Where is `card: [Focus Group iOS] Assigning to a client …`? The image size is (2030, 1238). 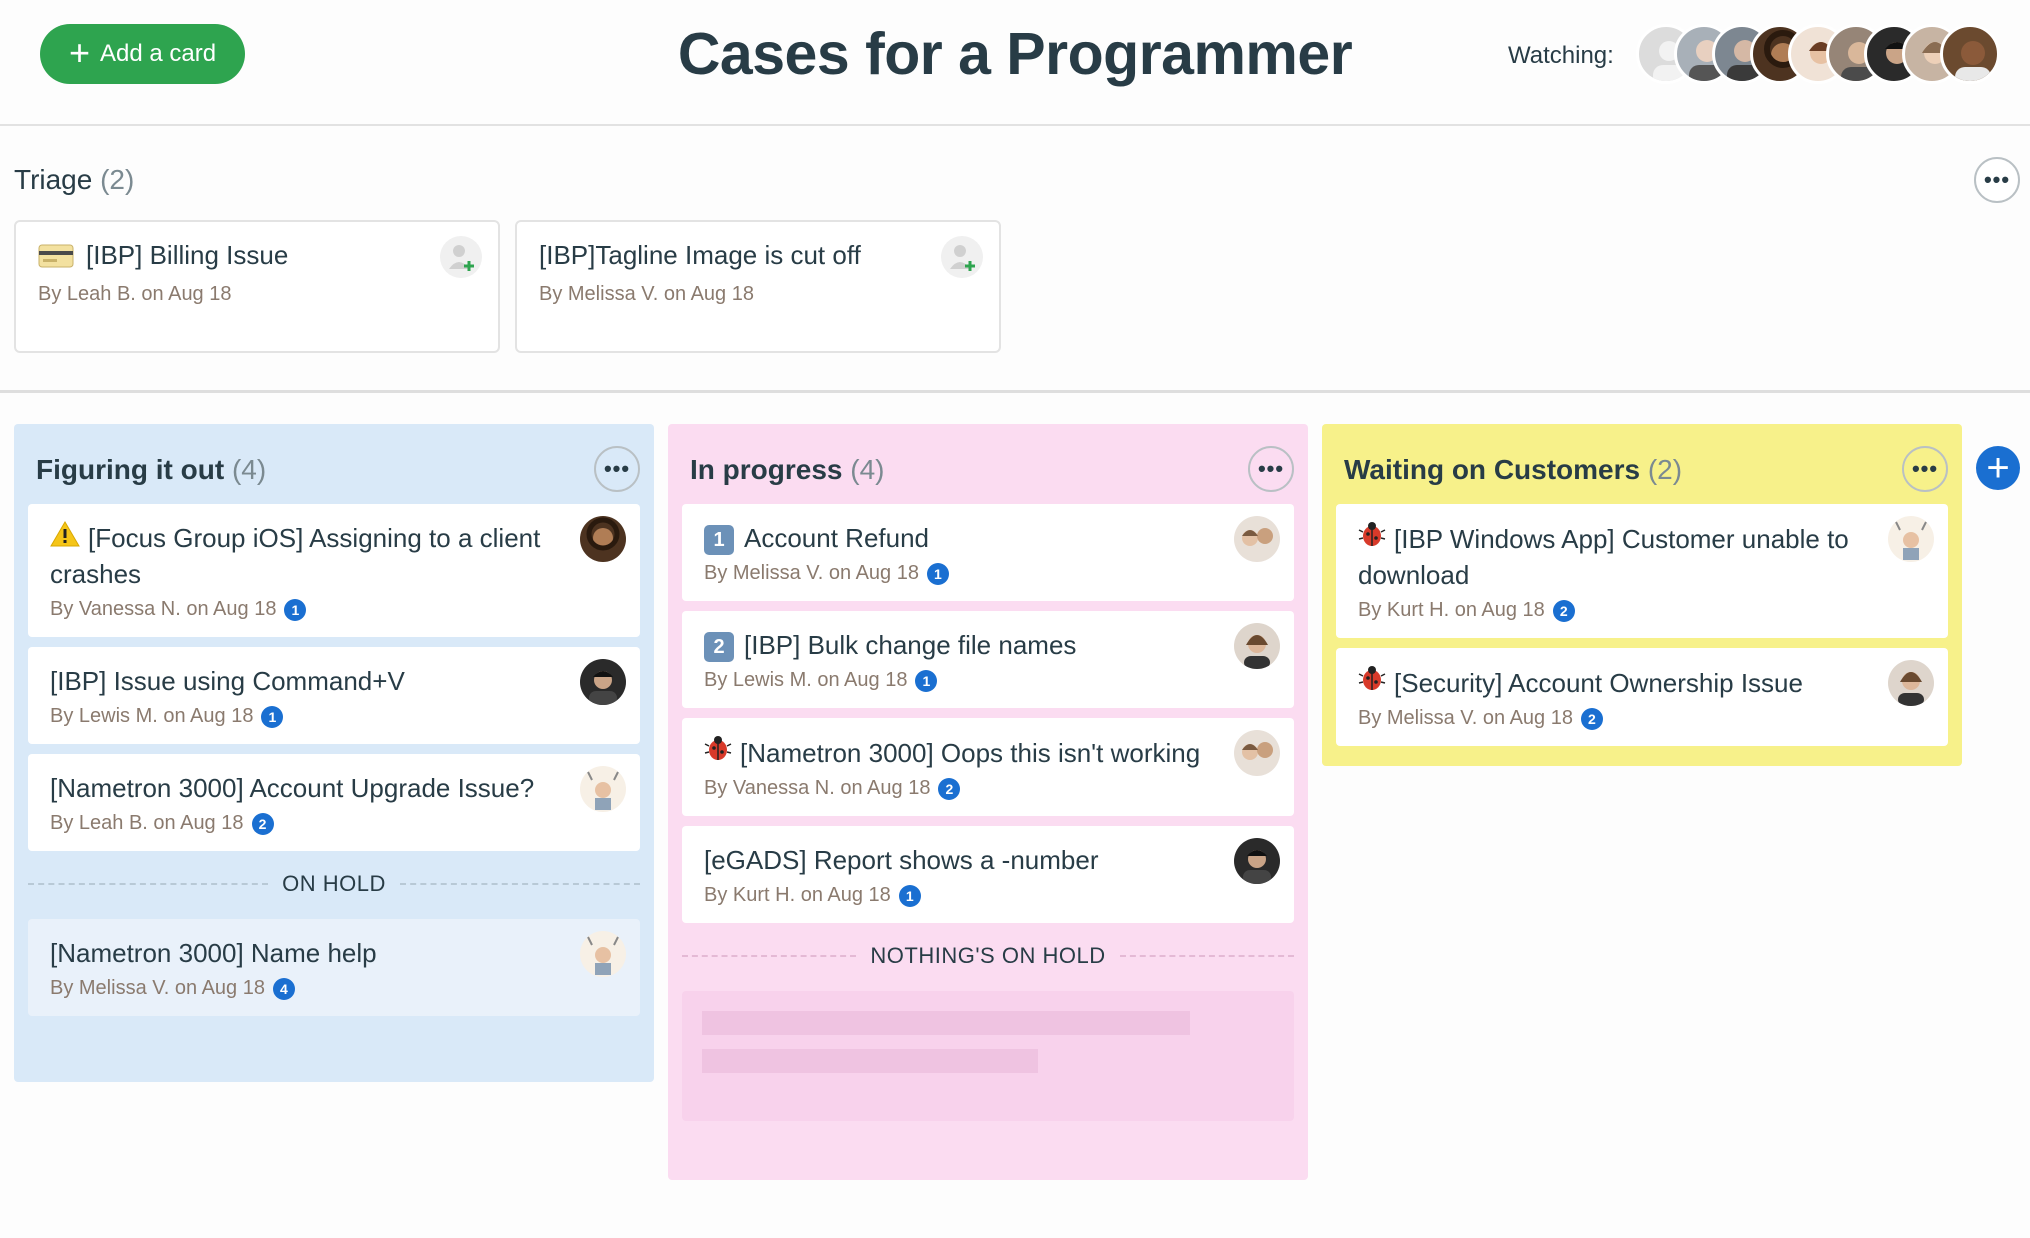
card: [Focus Group iOS] Assigning to a client … is located at coordinates (334, 570).